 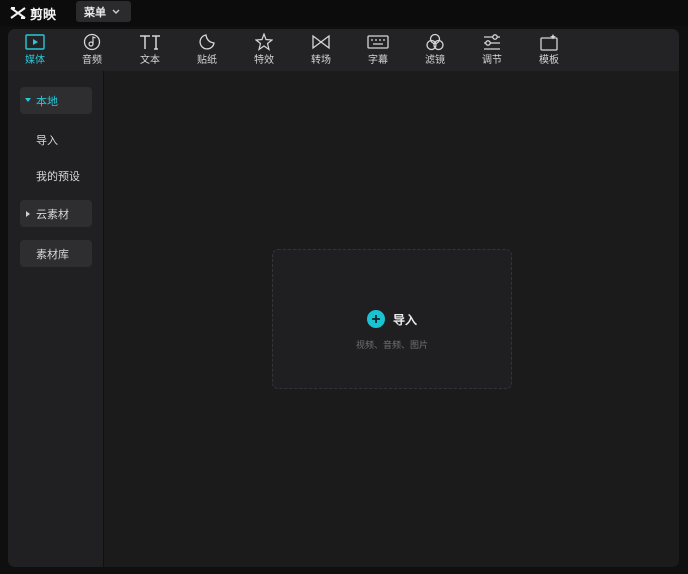 I want to click on tab-filter-label: 滤镜, so click(x=435, y=60).